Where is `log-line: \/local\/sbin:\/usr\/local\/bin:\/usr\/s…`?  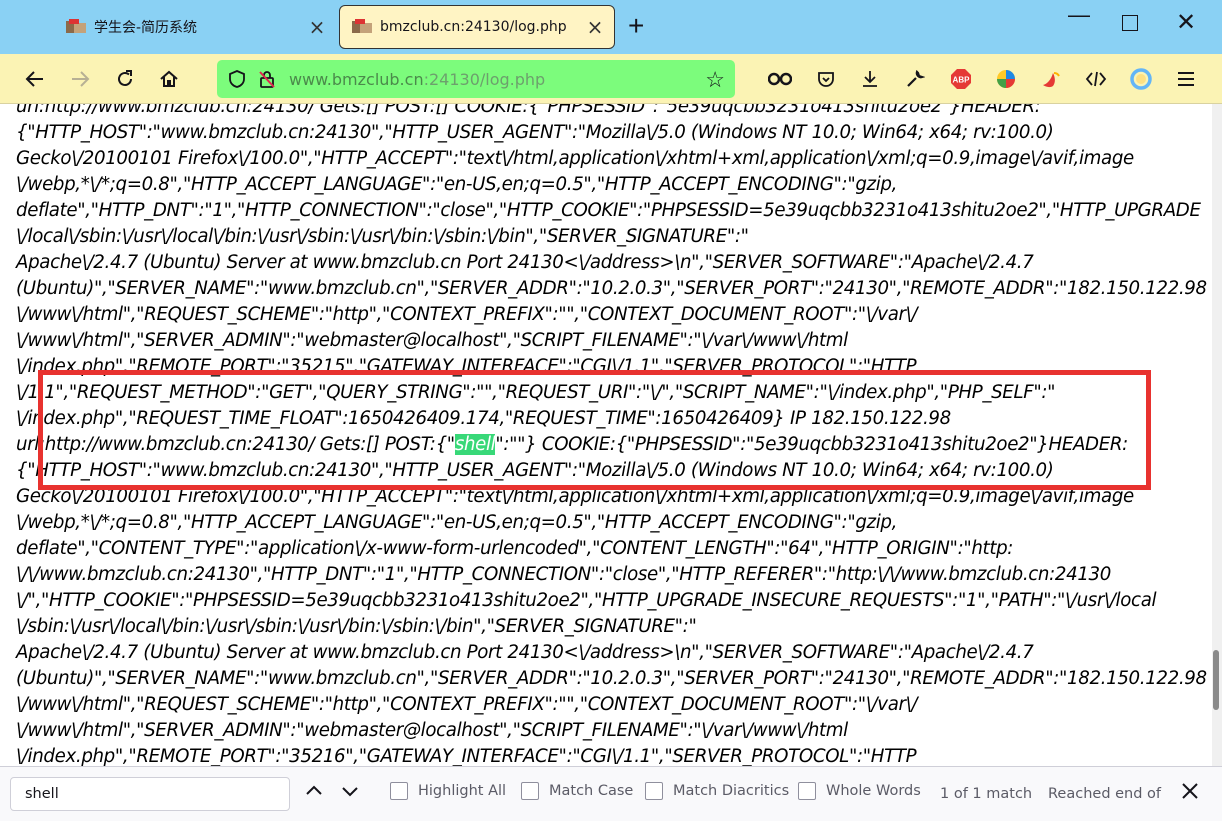
log-line: \/local\/sbin:\/usr\/local\/bin:\/usr\/s… is located at coordinates (382, 236).